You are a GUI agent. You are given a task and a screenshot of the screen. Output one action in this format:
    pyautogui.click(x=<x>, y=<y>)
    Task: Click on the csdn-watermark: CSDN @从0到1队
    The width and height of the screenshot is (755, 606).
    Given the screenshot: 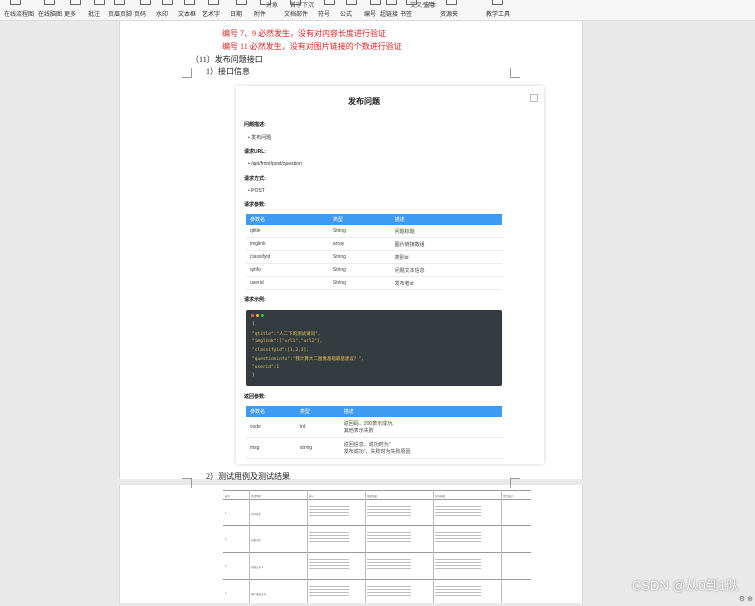 What is the action you would take?
    pyautogui.click(x=685, y=585)
    